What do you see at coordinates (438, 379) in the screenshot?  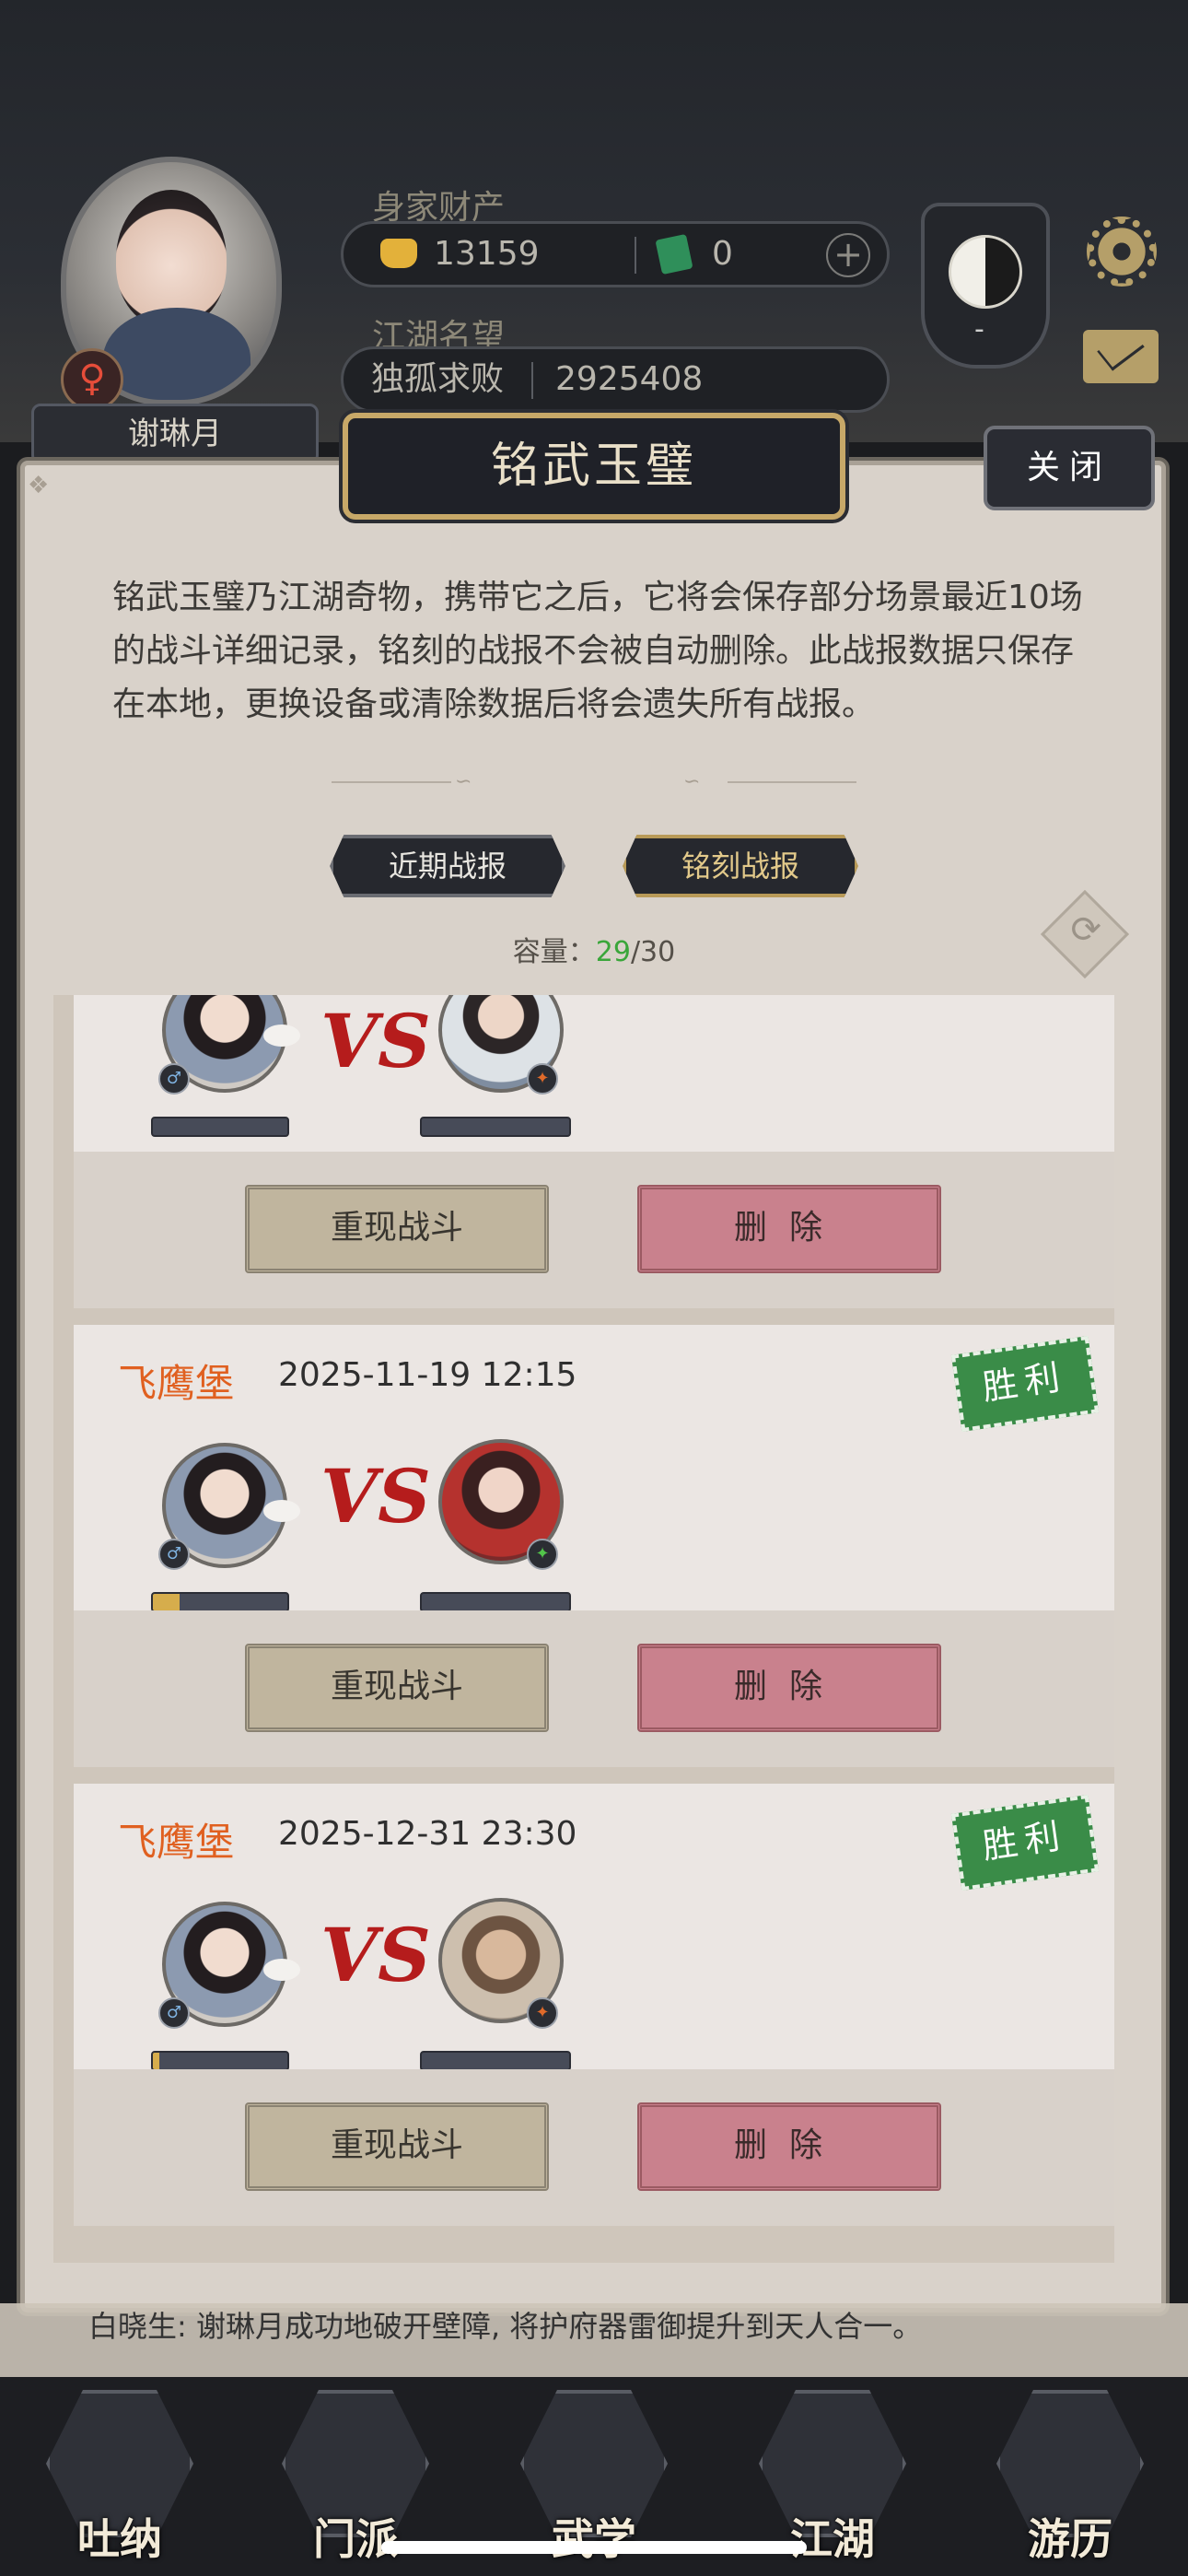 I see `reputation-title: 独孤求败` at bounding box center [438, 379].